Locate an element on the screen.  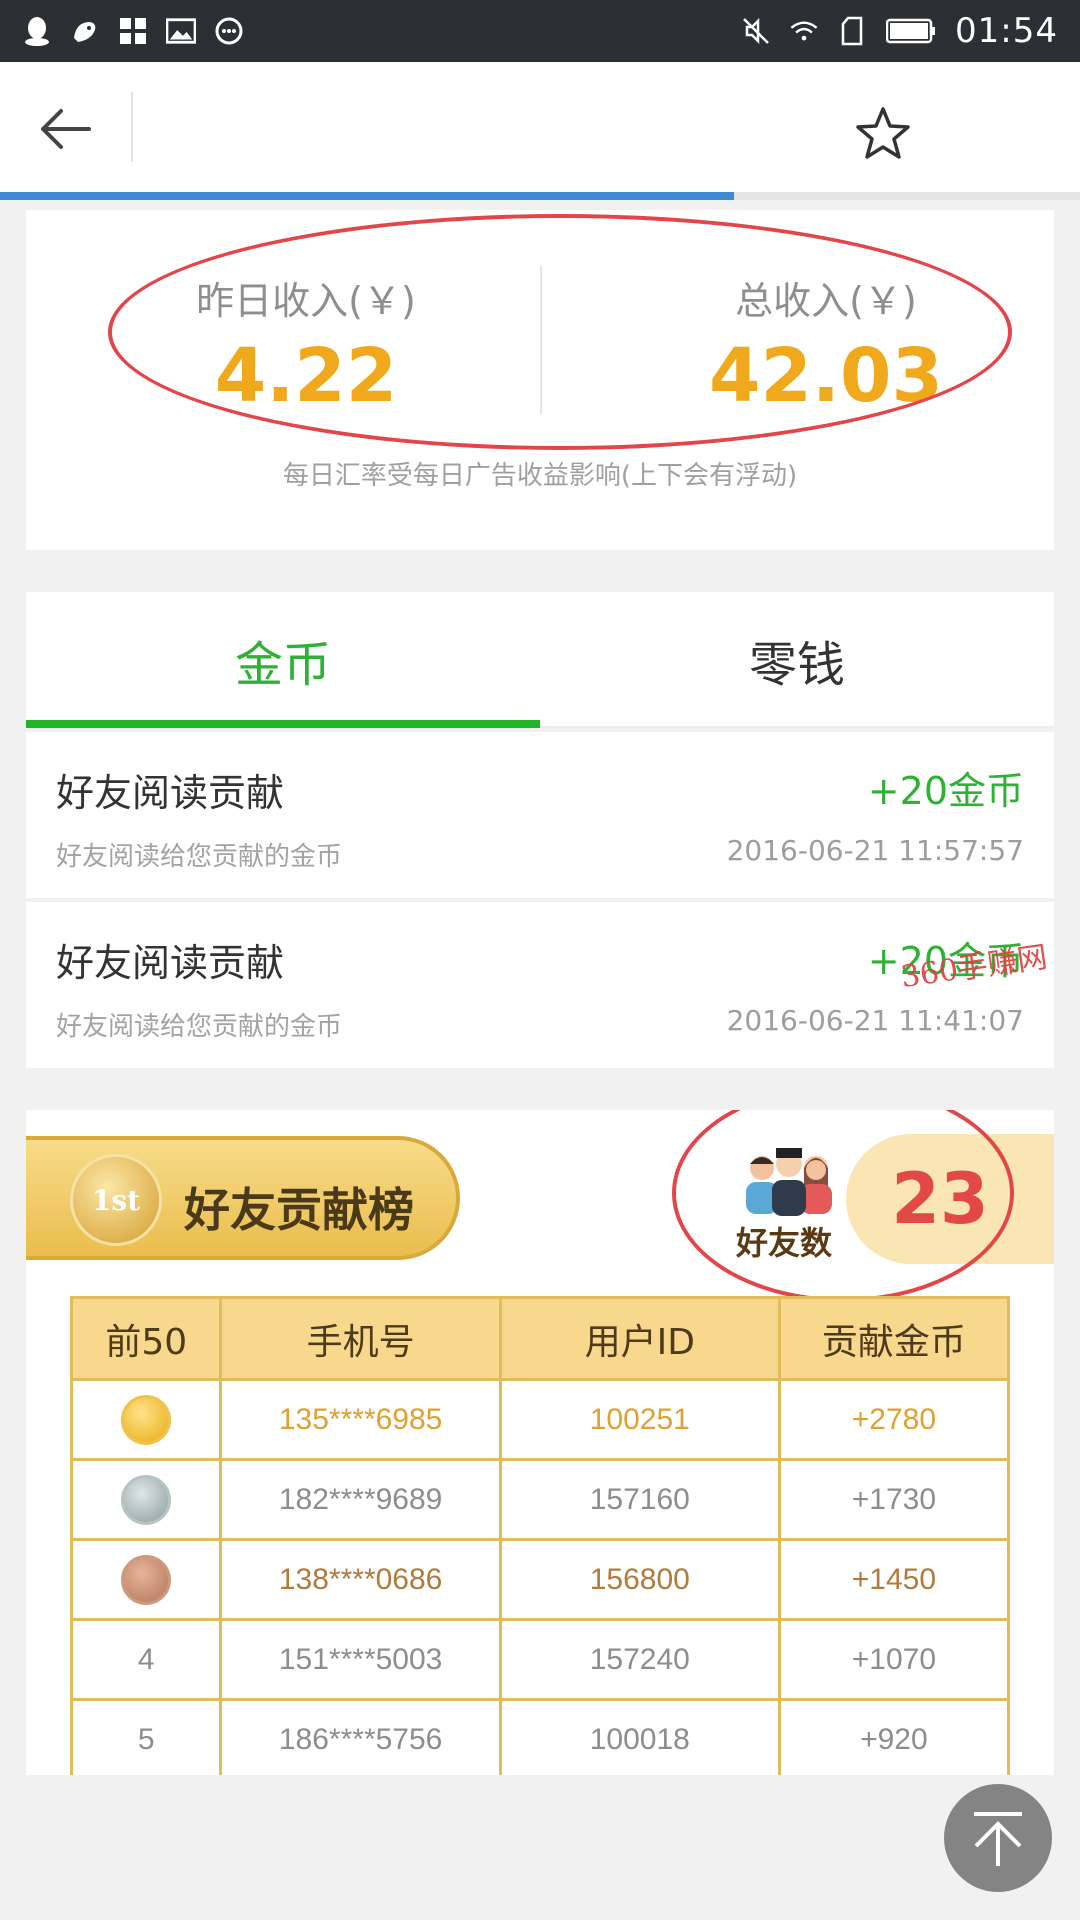
page-load-progress is located at coordinates (540, 196).